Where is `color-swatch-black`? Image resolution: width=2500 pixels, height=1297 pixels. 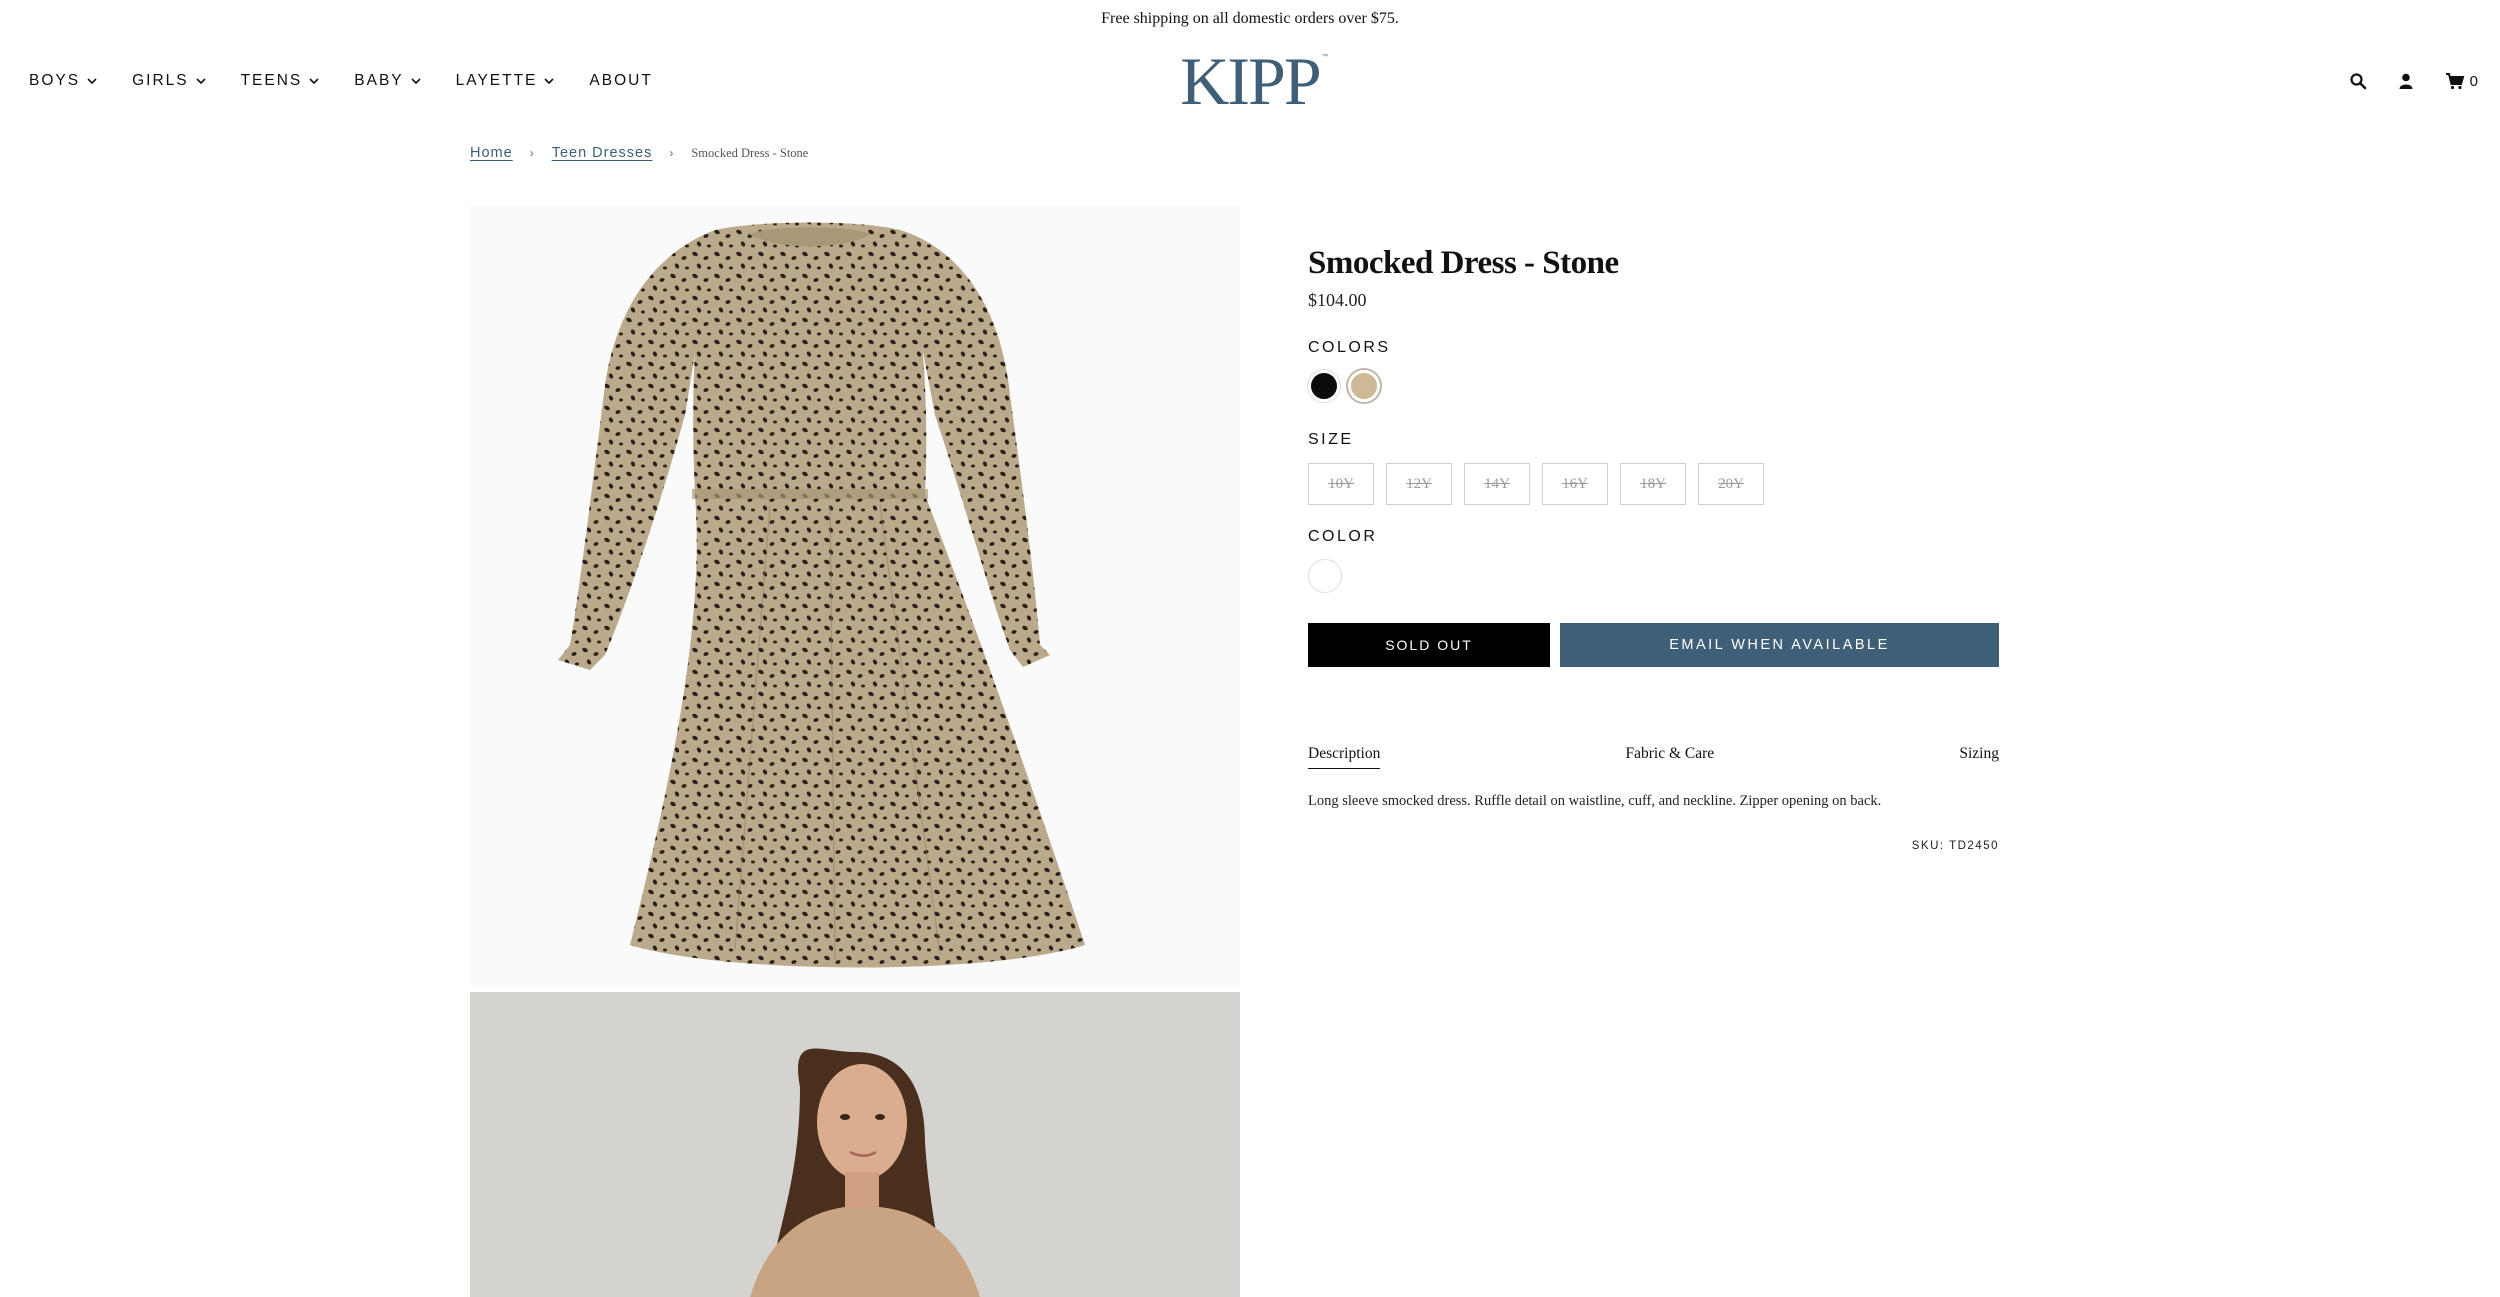
color-swatch-black is located at coordinates (1324, 386).